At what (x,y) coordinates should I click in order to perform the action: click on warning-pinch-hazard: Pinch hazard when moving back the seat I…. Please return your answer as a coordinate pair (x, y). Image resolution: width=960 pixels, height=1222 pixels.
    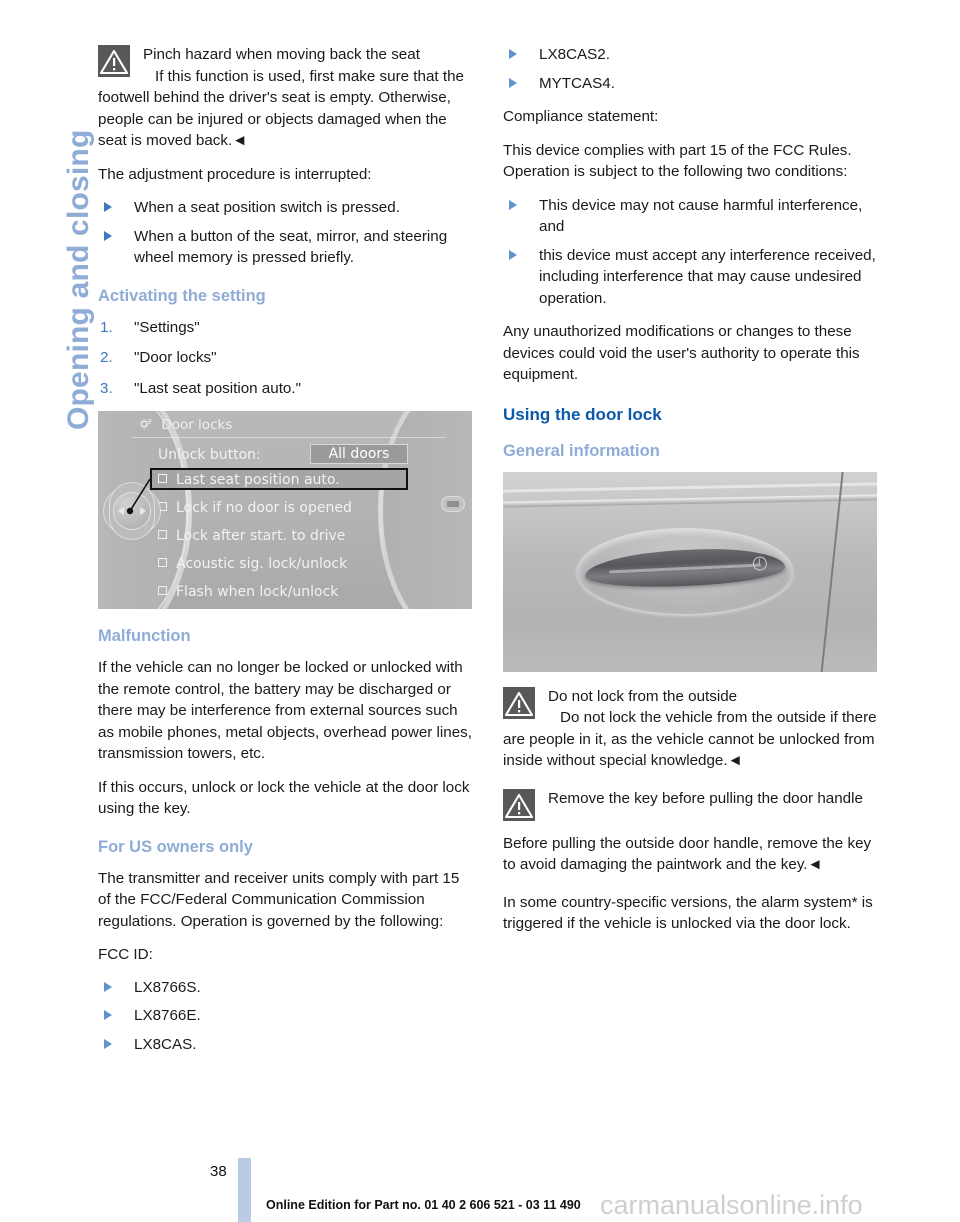
    Looking at the image, I should click on (285, 98).